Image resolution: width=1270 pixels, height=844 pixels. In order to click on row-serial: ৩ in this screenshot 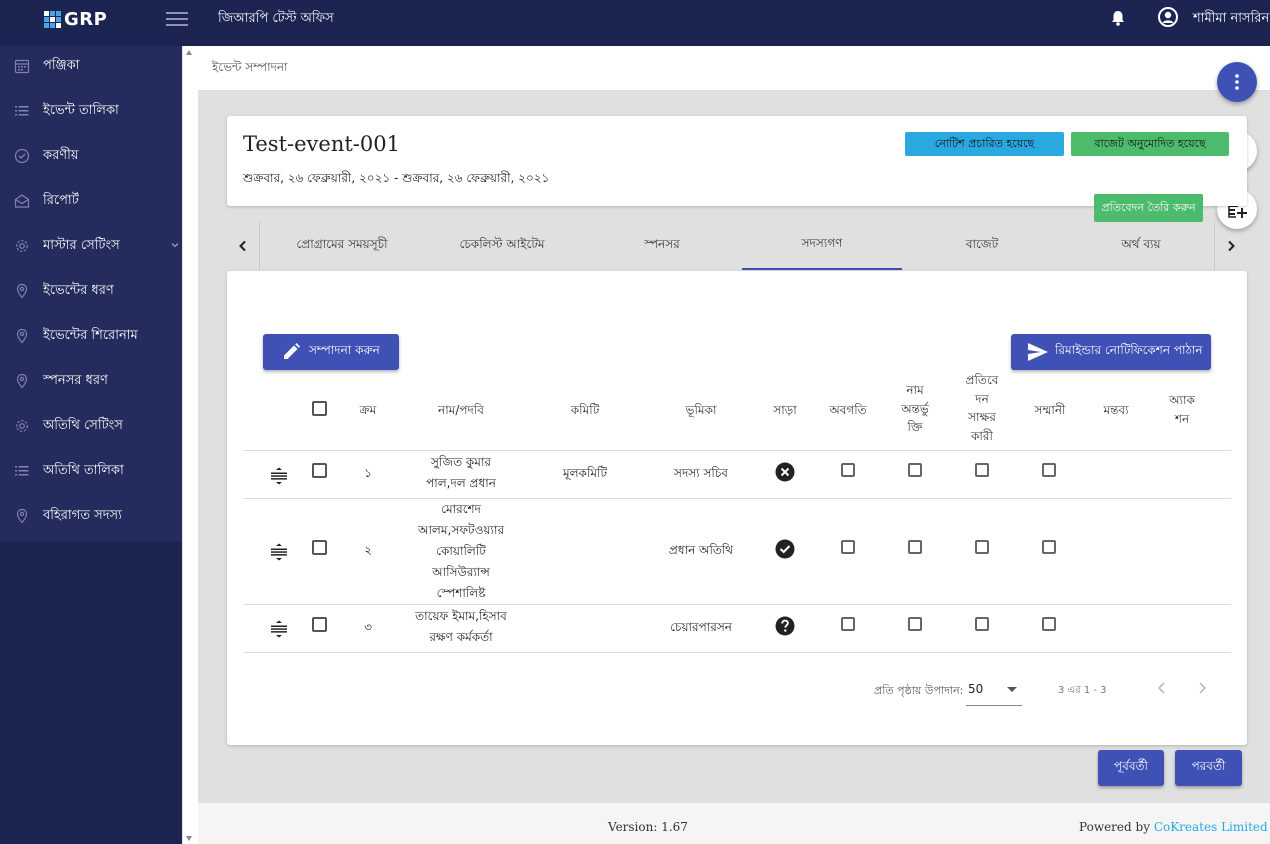, I will do `click(368, 627)`.